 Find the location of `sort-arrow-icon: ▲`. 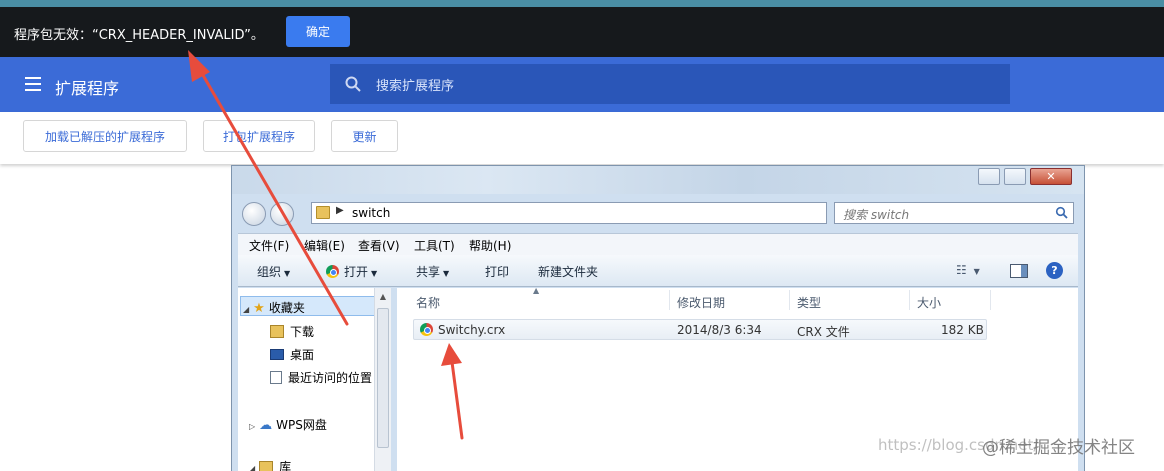

sort-arrow-icon: ▲ is located at coordinates (536, 290).